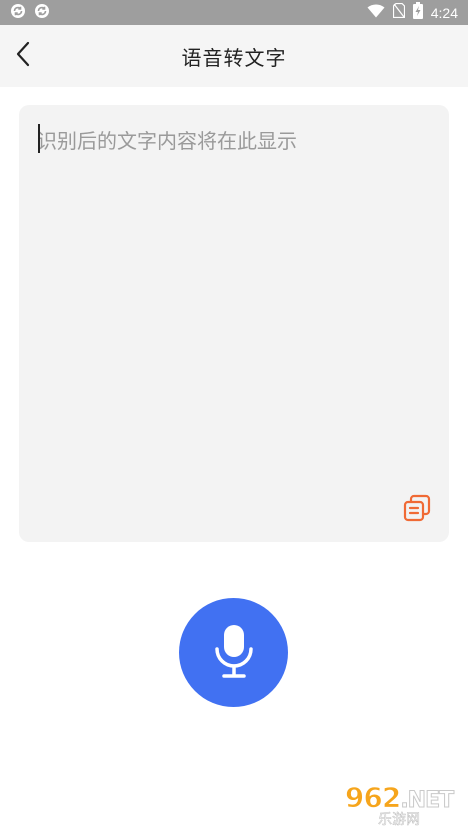 The width and height of the screenshot is (468, 832). I want to click on page-title: 语音转文字, so click(234, 57).